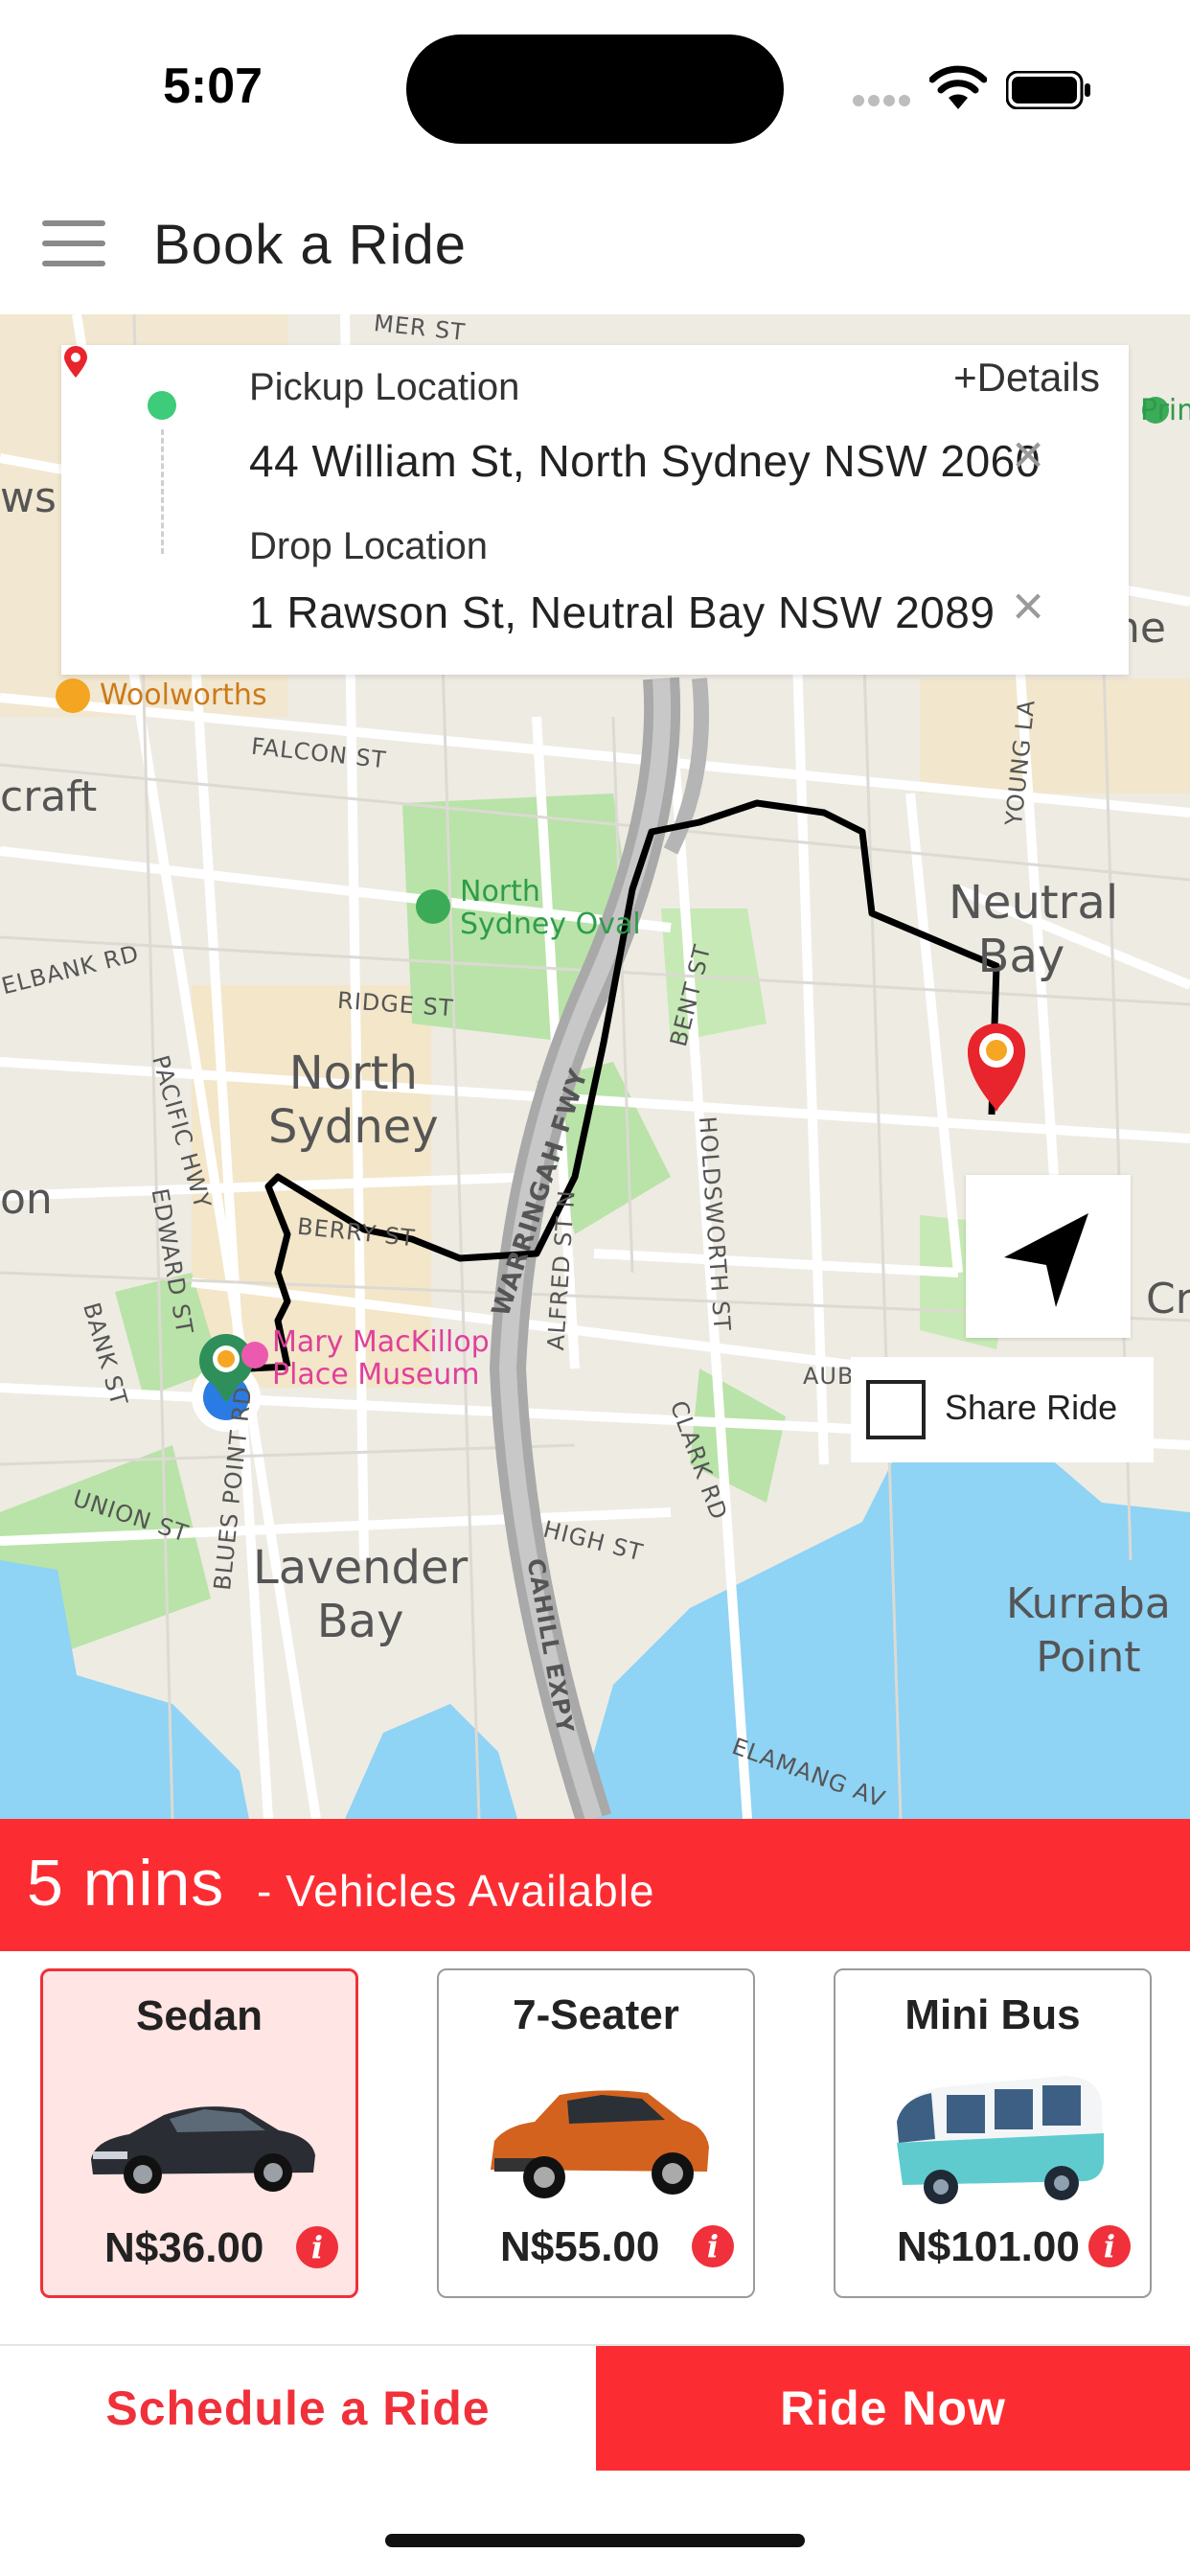 The image size is (1190, 2576). I want to click on vehicle-price: N$55.00, so click(580, 2246).